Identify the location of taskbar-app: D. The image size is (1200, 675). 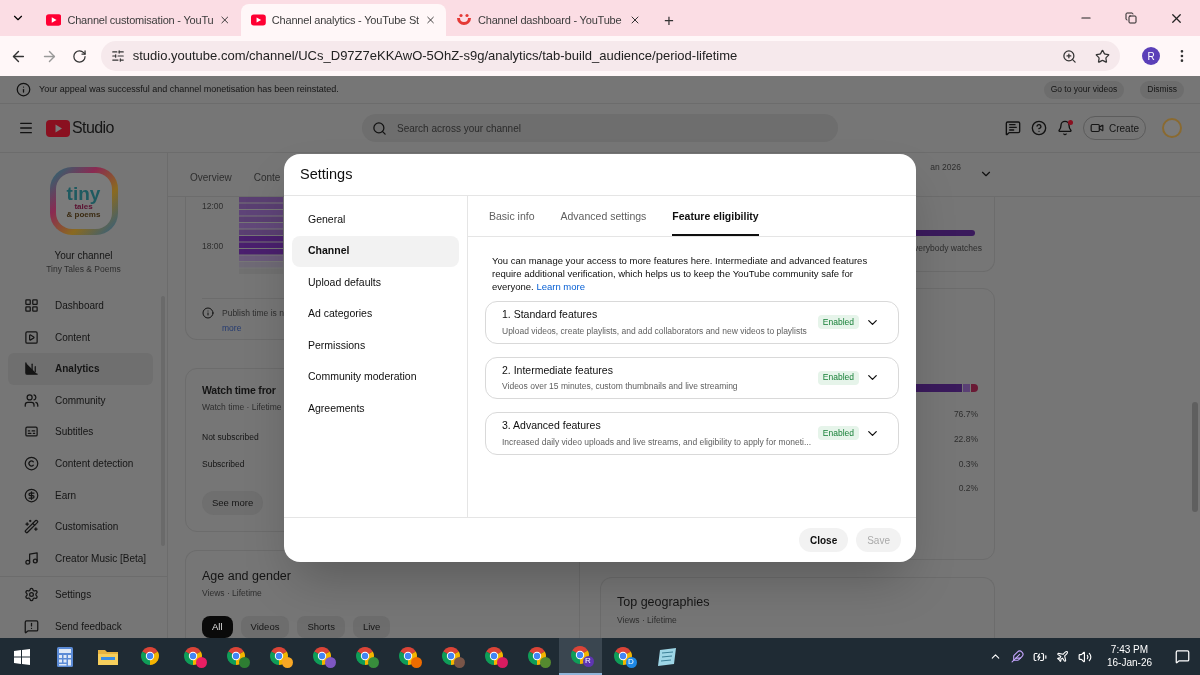
(623, 656).